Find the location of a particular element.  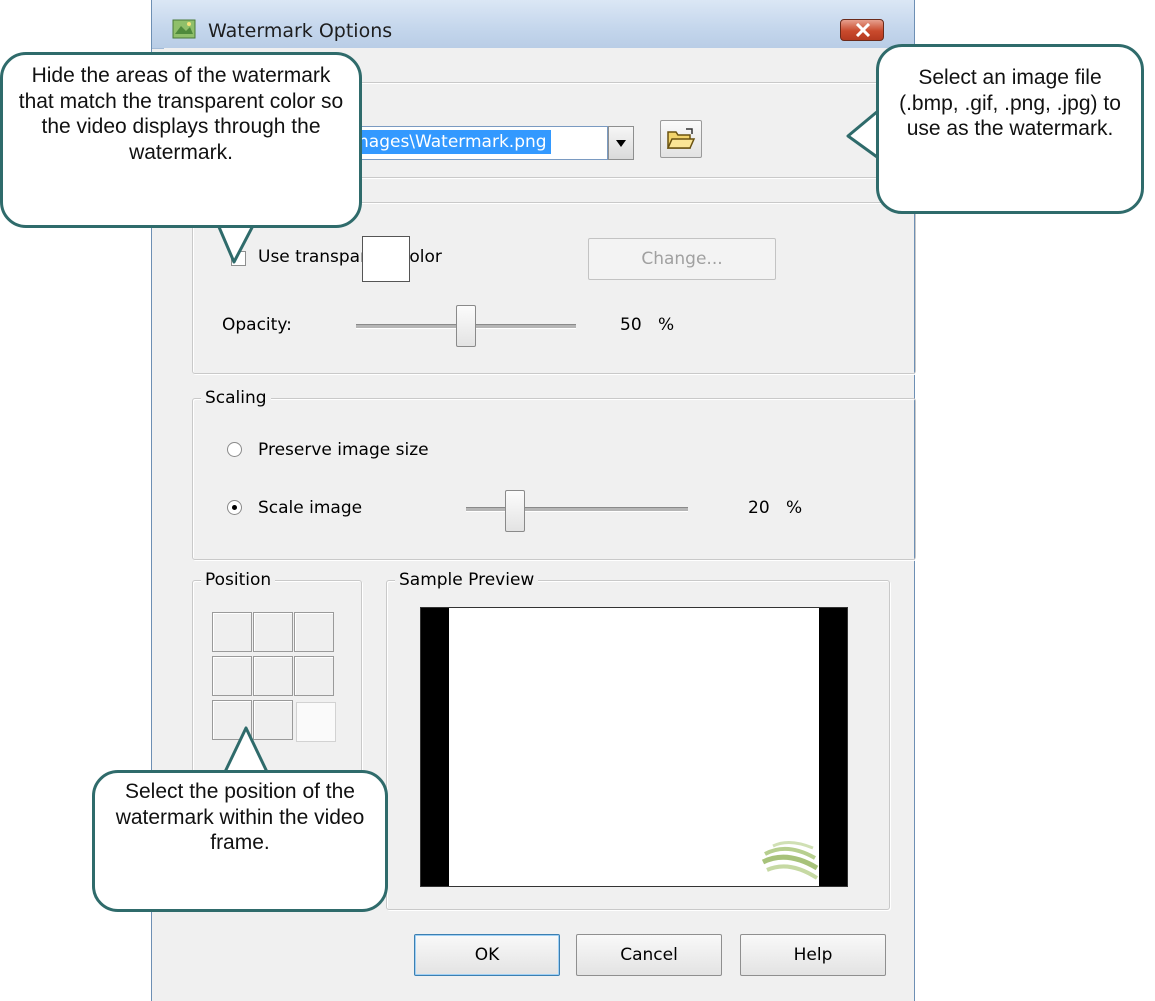

scale-slider-thumb is located at coordinates (515, 511).